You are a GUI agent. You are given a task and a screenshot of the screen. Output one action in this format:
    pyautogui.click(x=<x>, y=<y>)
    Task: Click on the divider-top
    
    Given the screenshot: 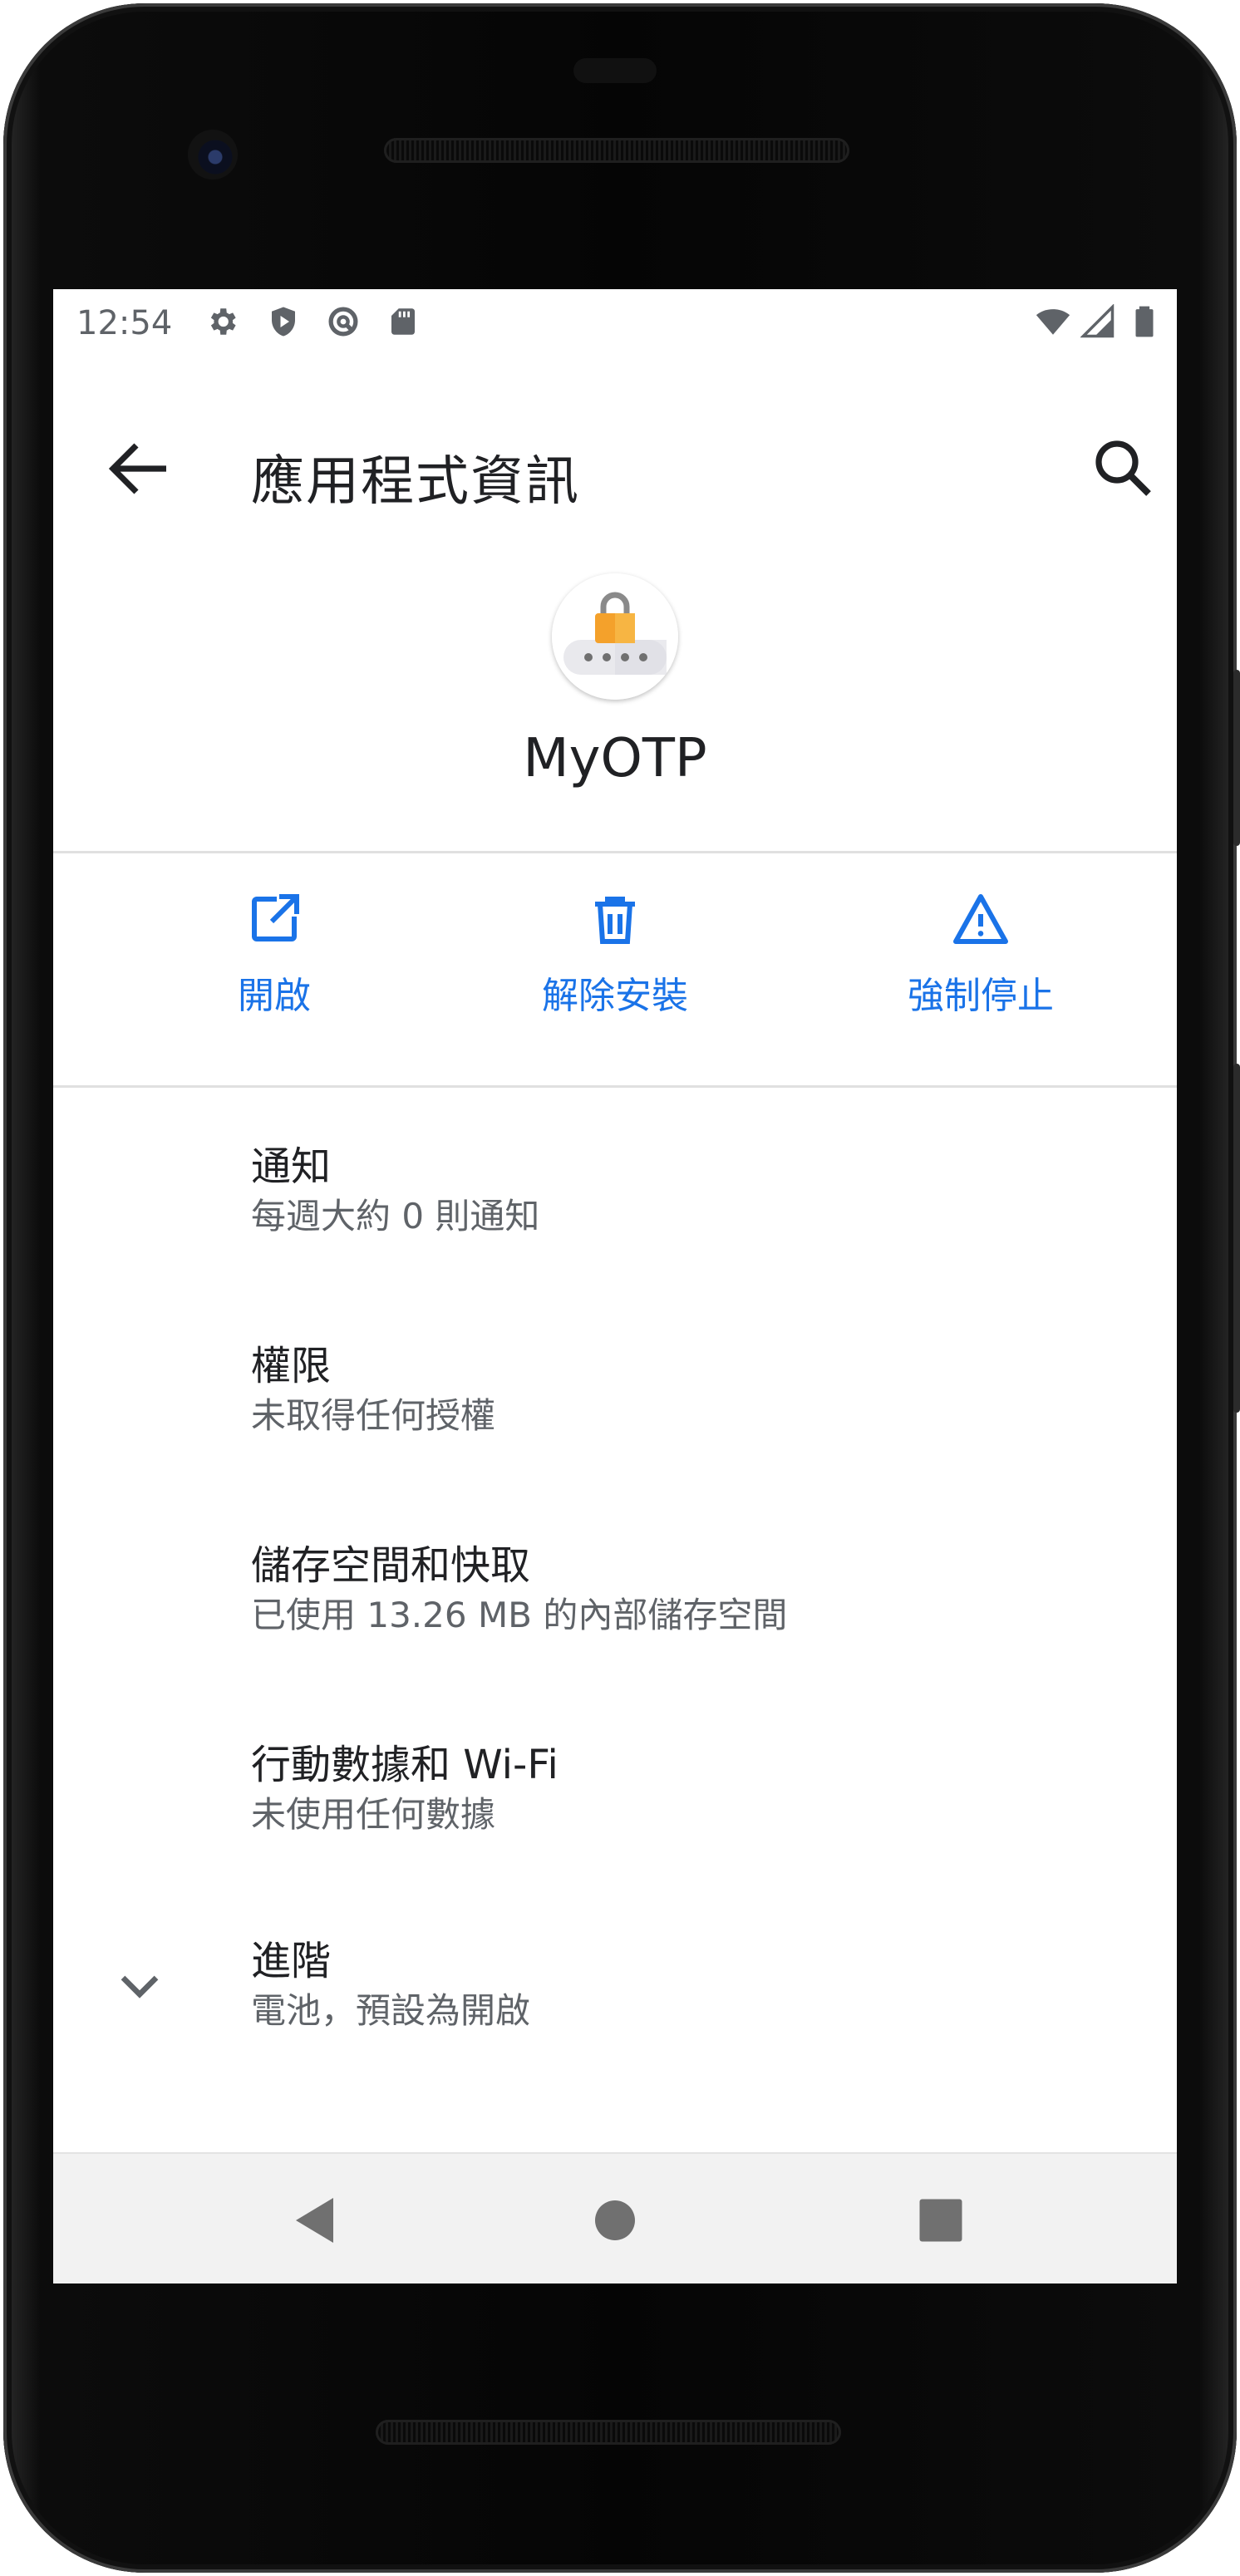 What is the action you would take?
    pyautogui.click(x=615, y=852)
    